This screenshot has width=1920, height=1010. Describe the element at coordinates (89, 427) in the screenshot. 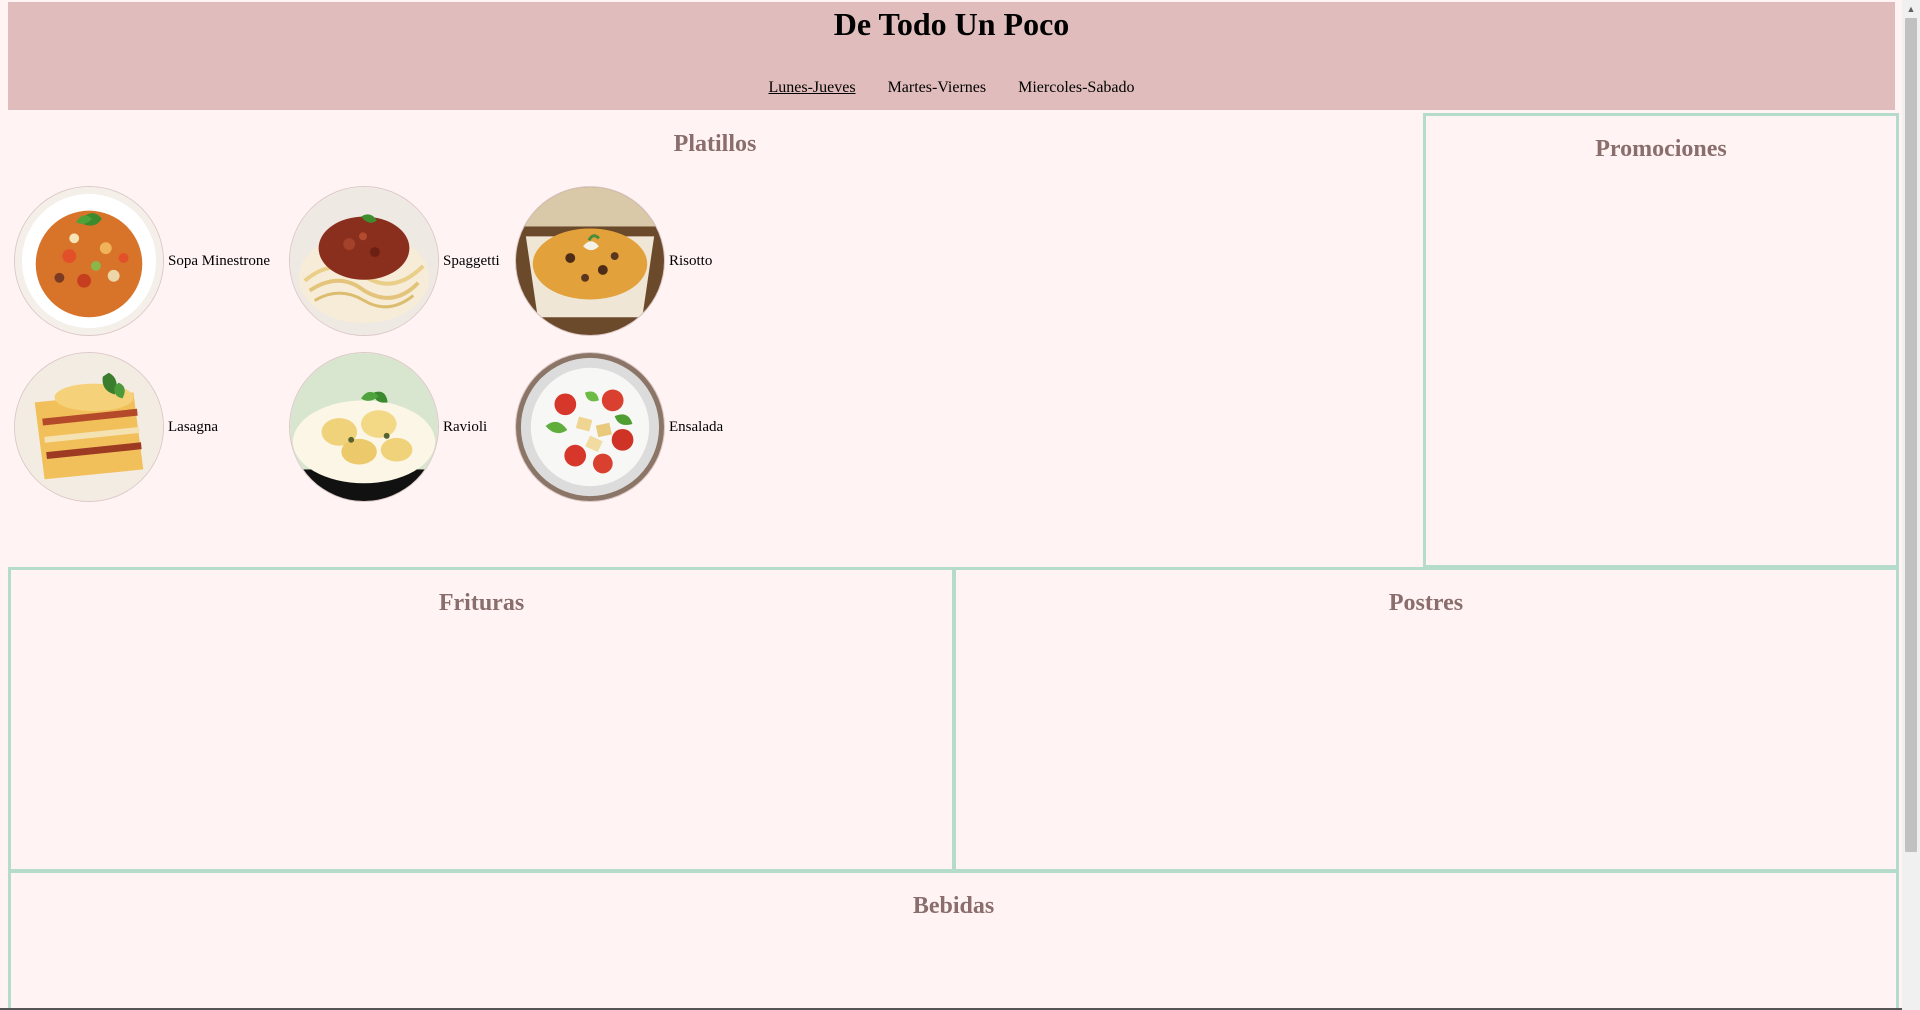

I see `lasagna-image` at that location.